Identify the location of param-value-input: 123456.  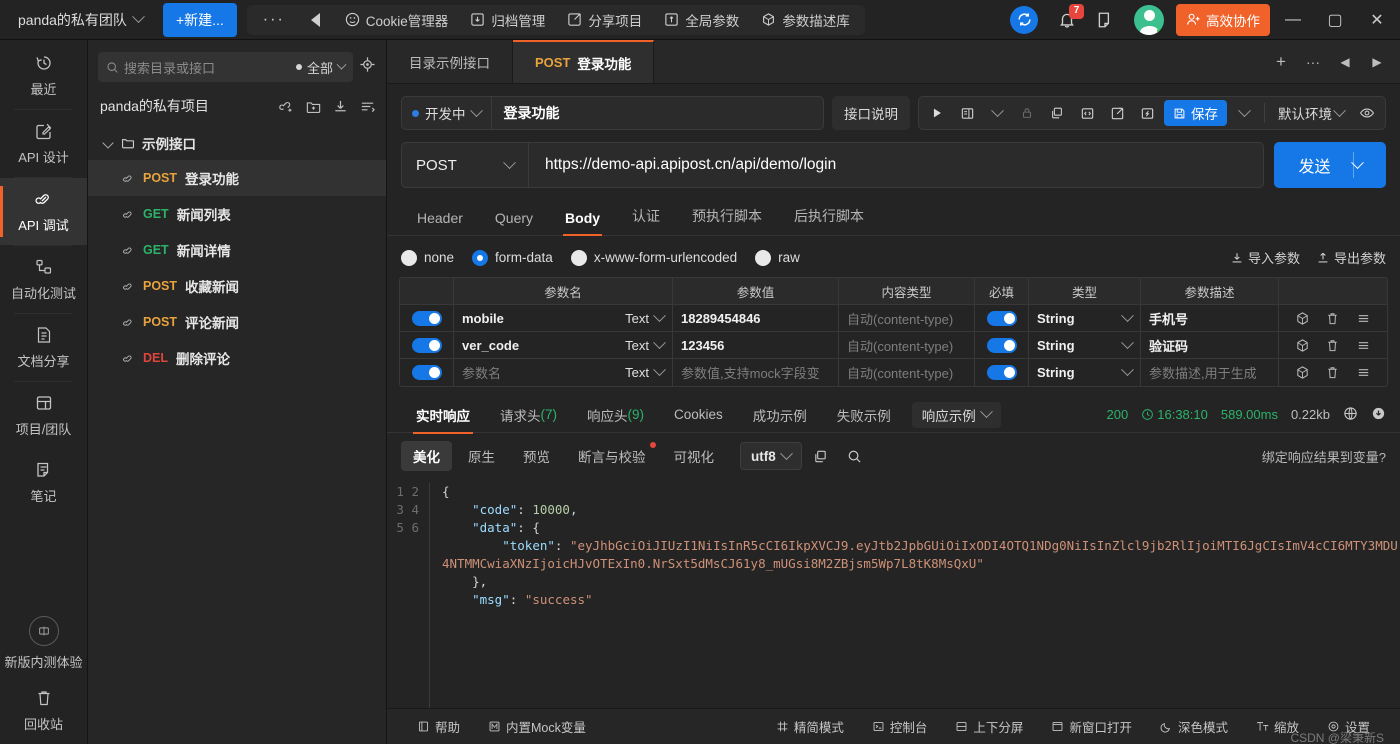
(702, 345).